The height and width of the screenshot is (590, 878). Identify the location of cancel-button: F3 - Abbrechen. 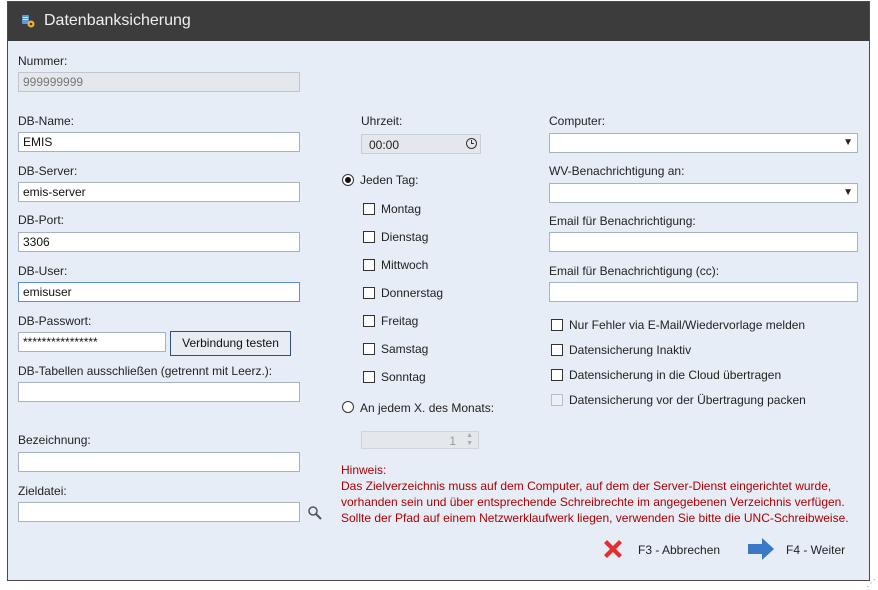
(665, 549).